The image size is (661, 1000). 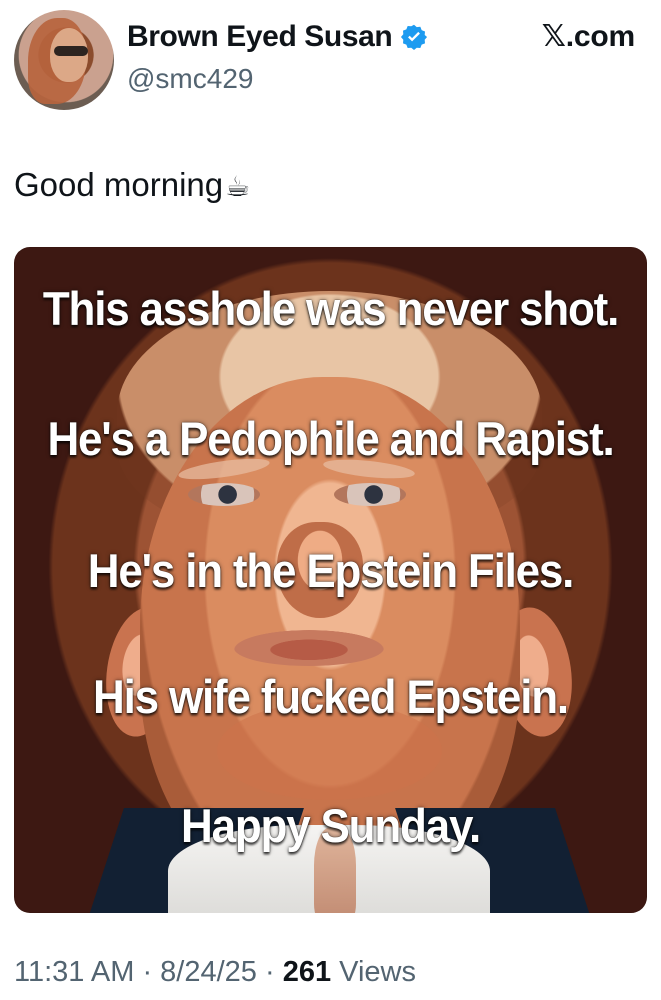 I want to click on user-handle: @smc429, so click(x=190, y=79).